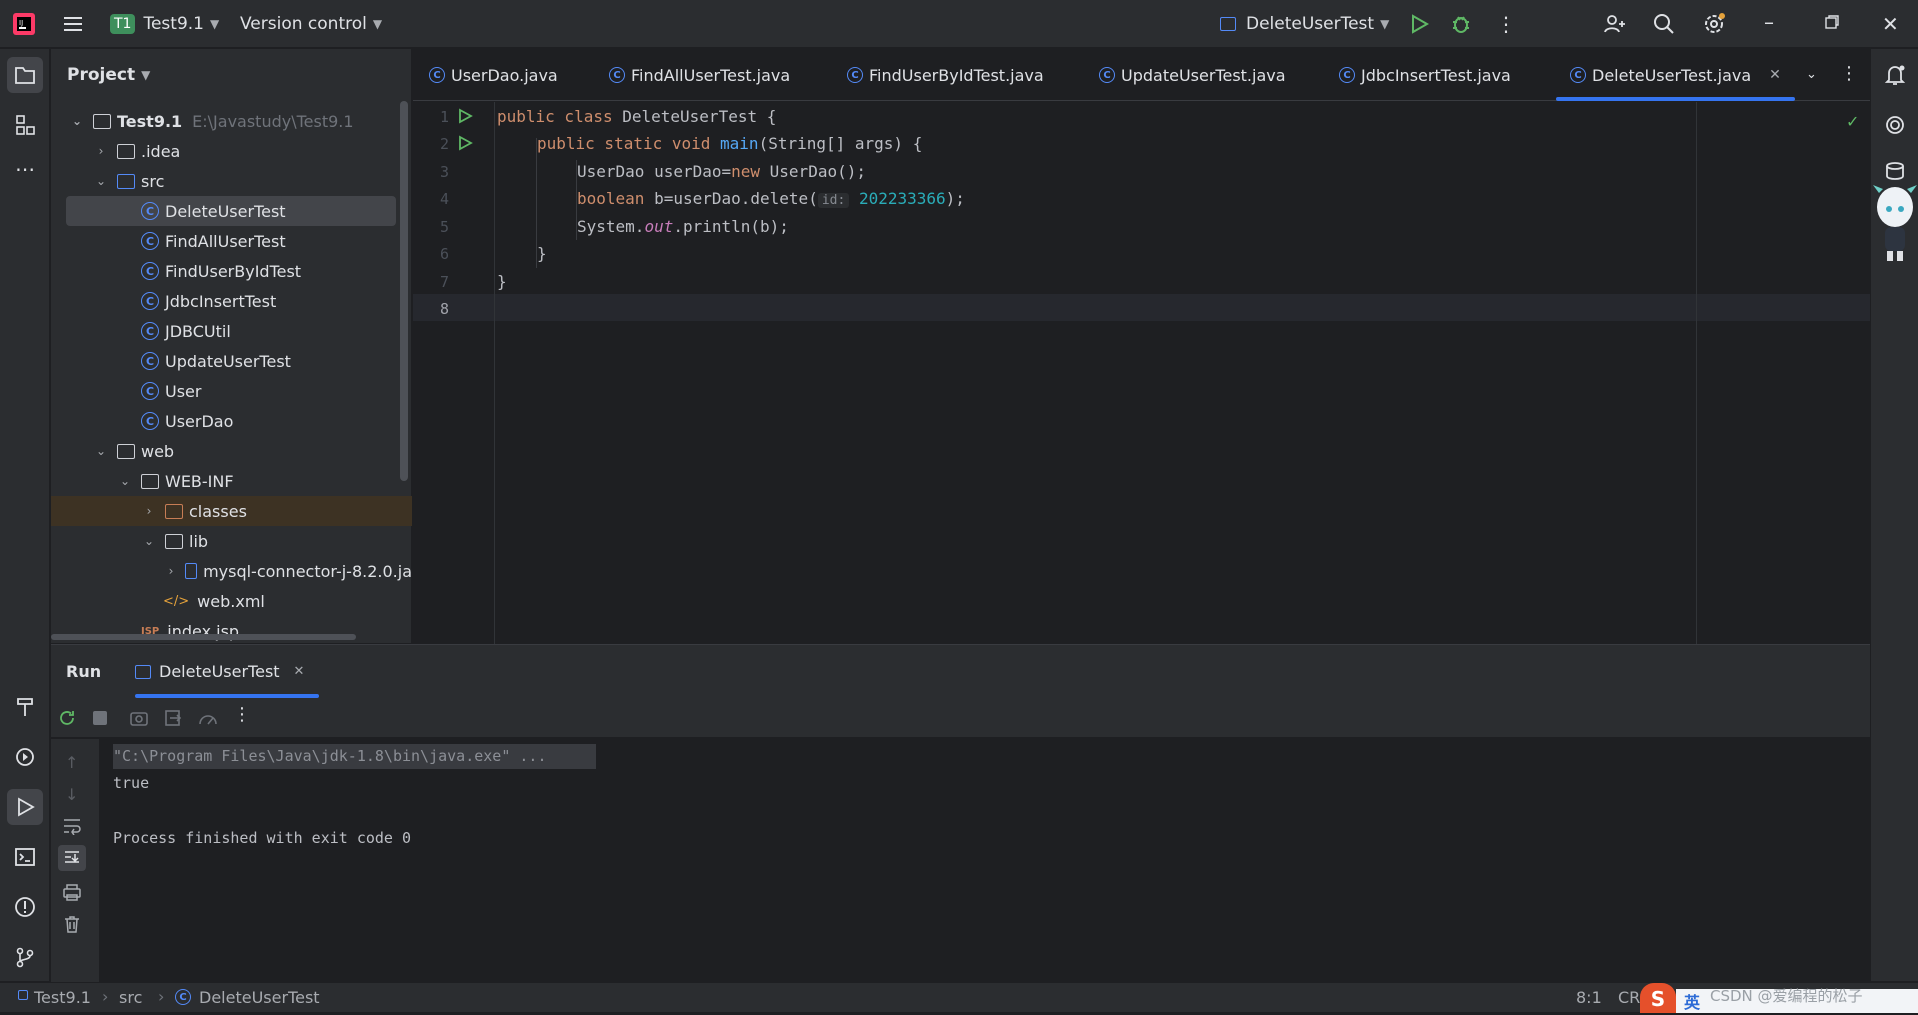  Describe the element at coordinates (1853, 121) in the screenshot. I see `no-problems-check-icon: ✓` at that location.